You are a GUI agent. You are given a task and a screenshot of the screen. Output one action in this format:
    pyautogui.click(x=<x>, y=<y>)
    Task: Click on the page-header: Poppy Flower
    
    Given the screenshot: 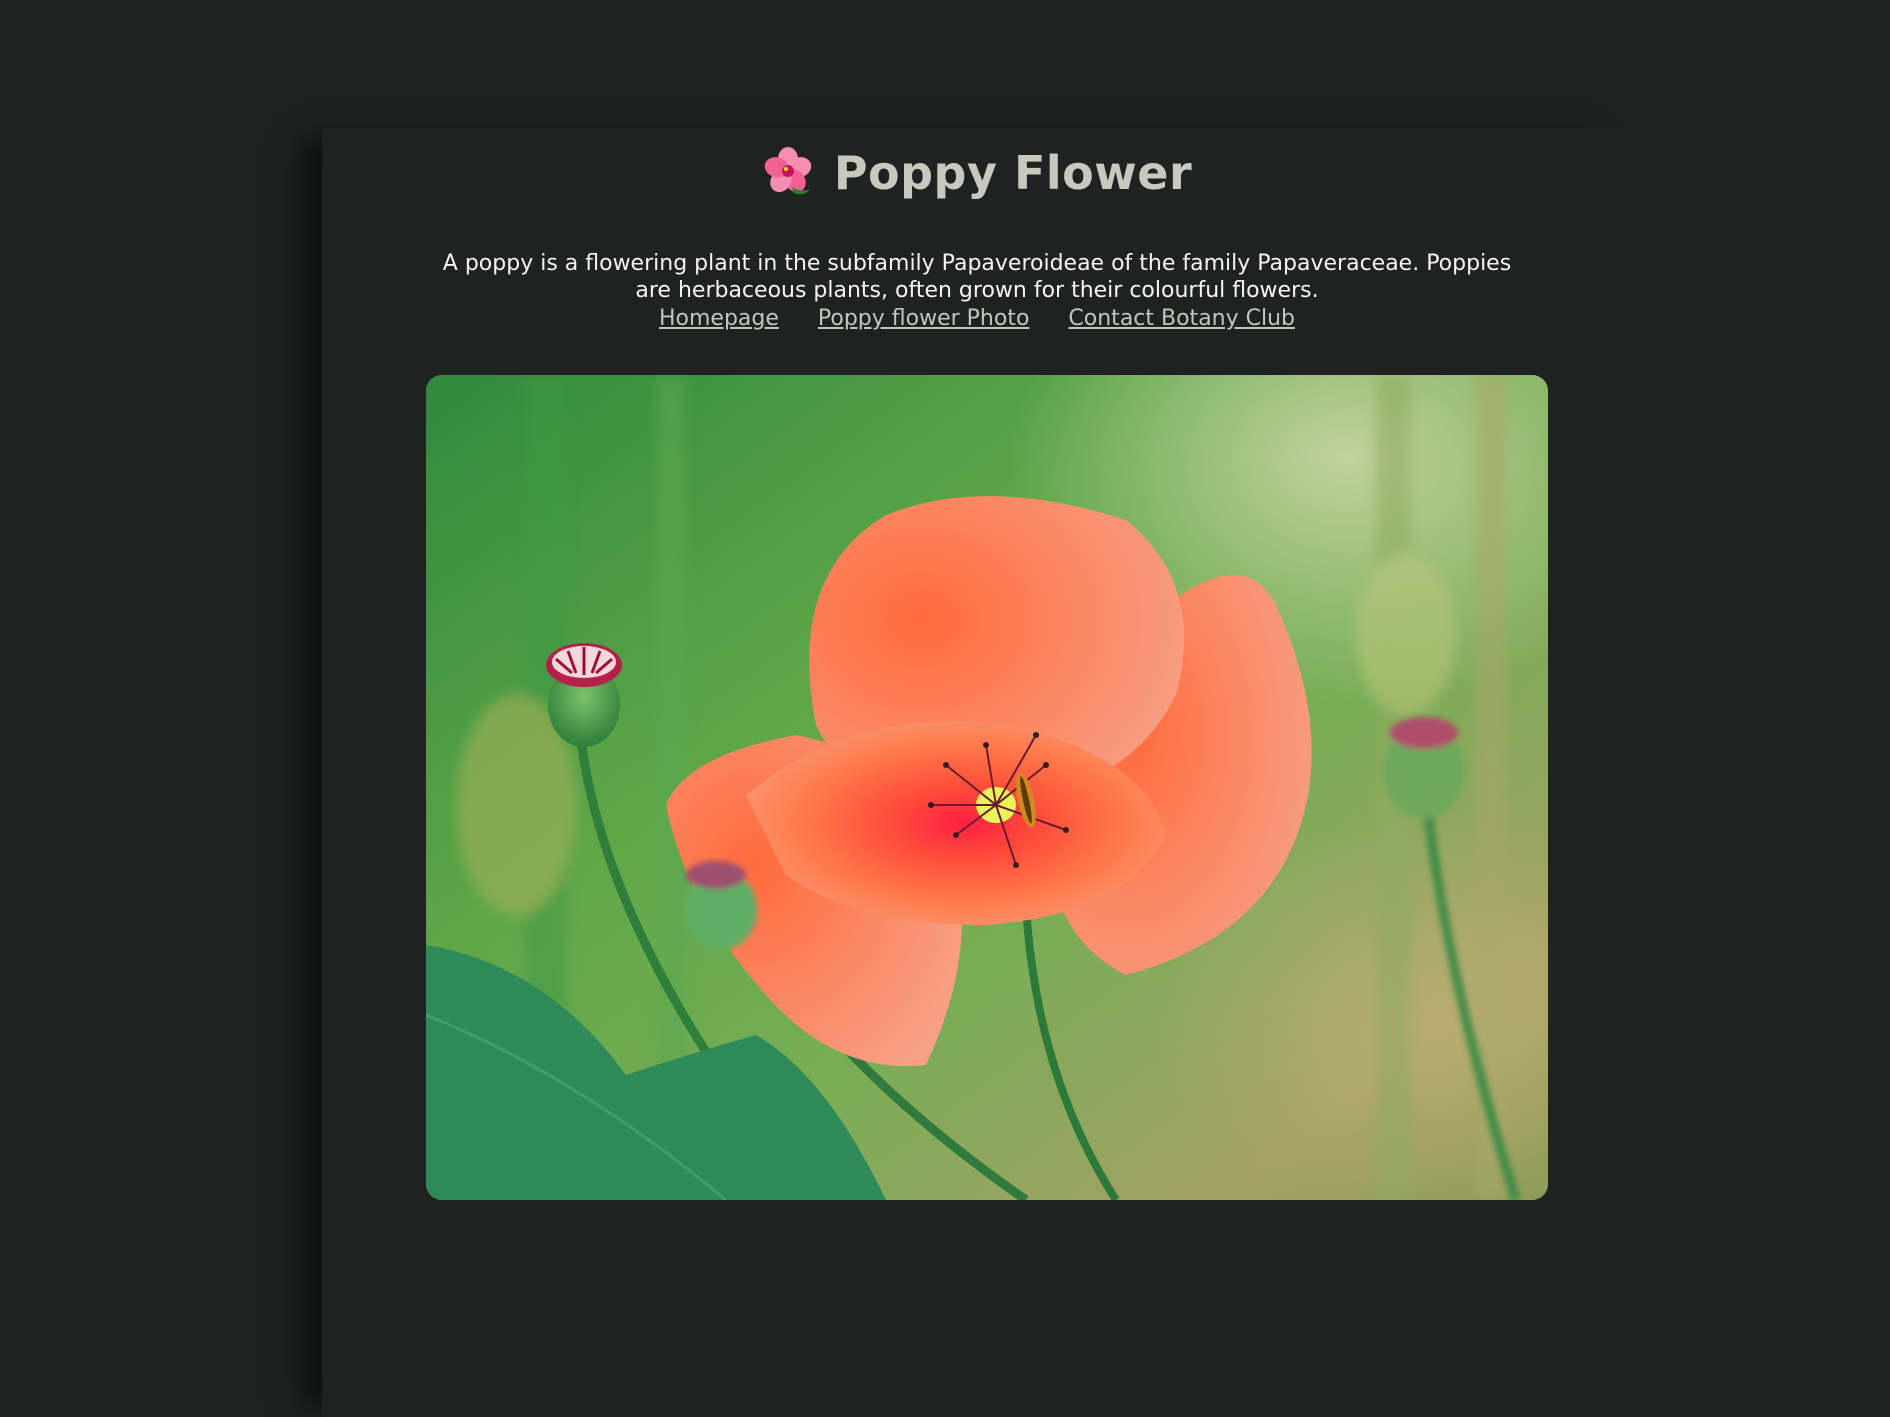 What is the action you would take?
    pyautogui.click(x=977, y=178)
    